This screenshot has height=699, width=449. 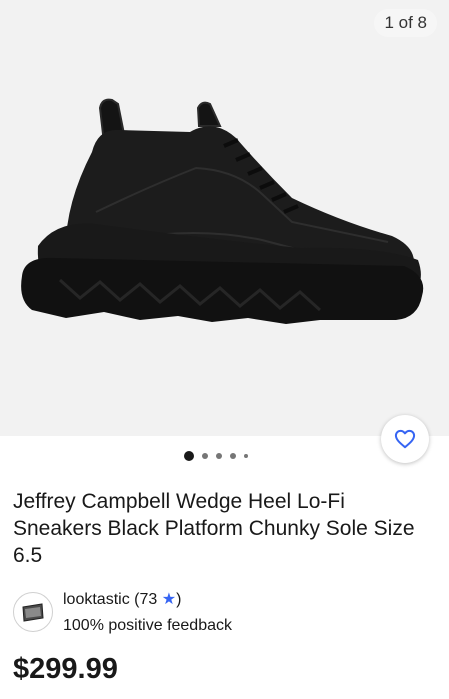 I want to click on seller-feedback: 100% positive feedback, so click(x=147, y=625).